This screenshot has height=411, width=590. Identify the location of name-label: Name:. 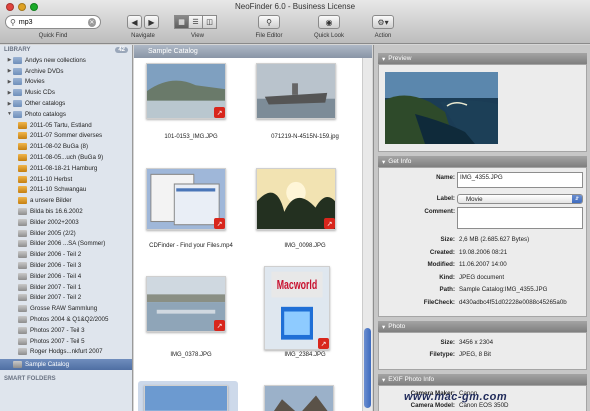
(445, 177).